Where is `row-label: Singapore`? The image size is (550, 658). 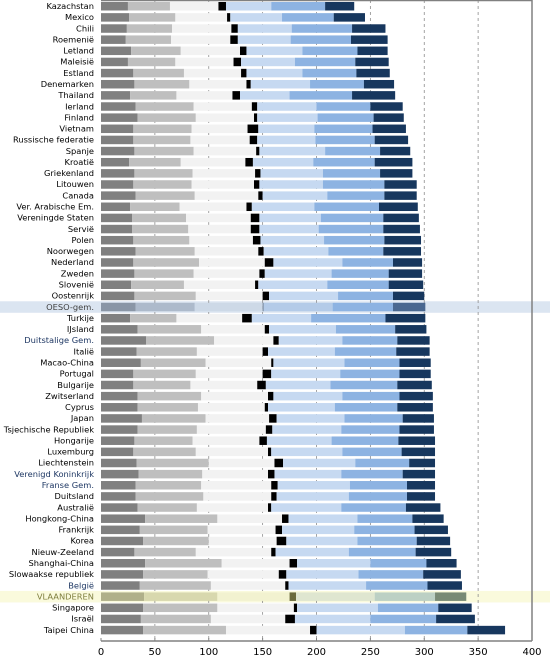 row-label: Singapore is located at coordinates (73, 608).